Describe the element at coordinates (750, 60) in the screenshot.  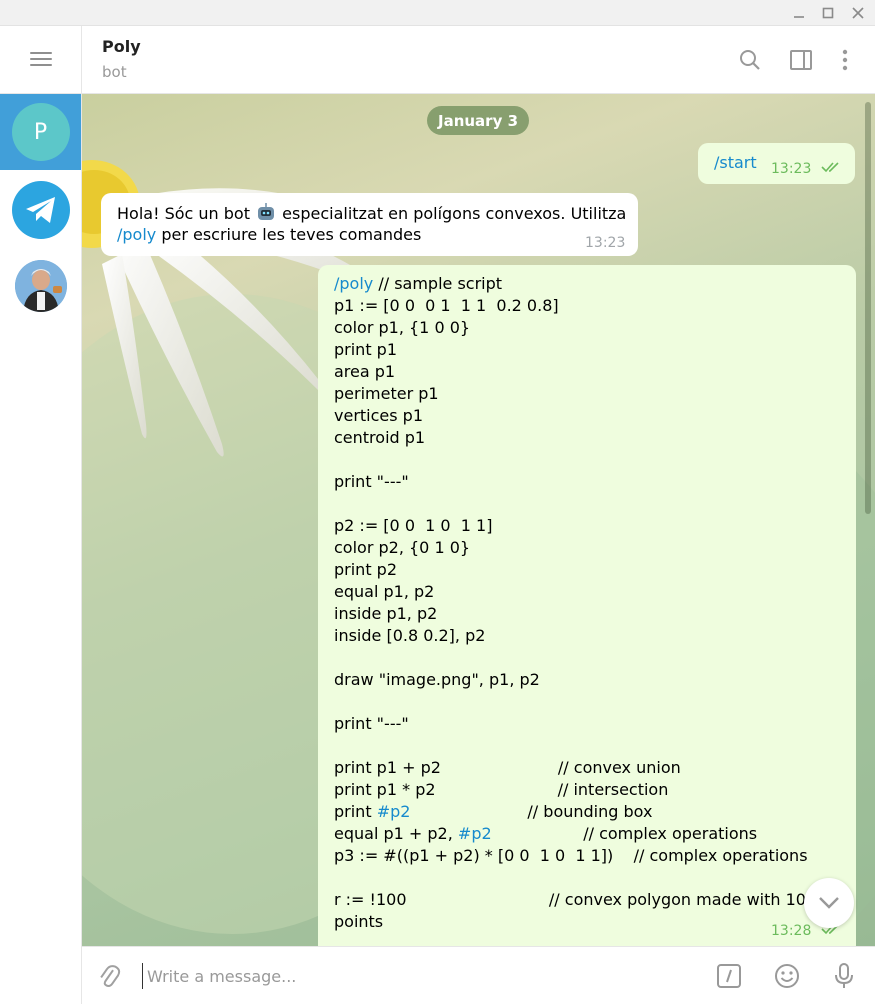
I see `search-icon` at that location.